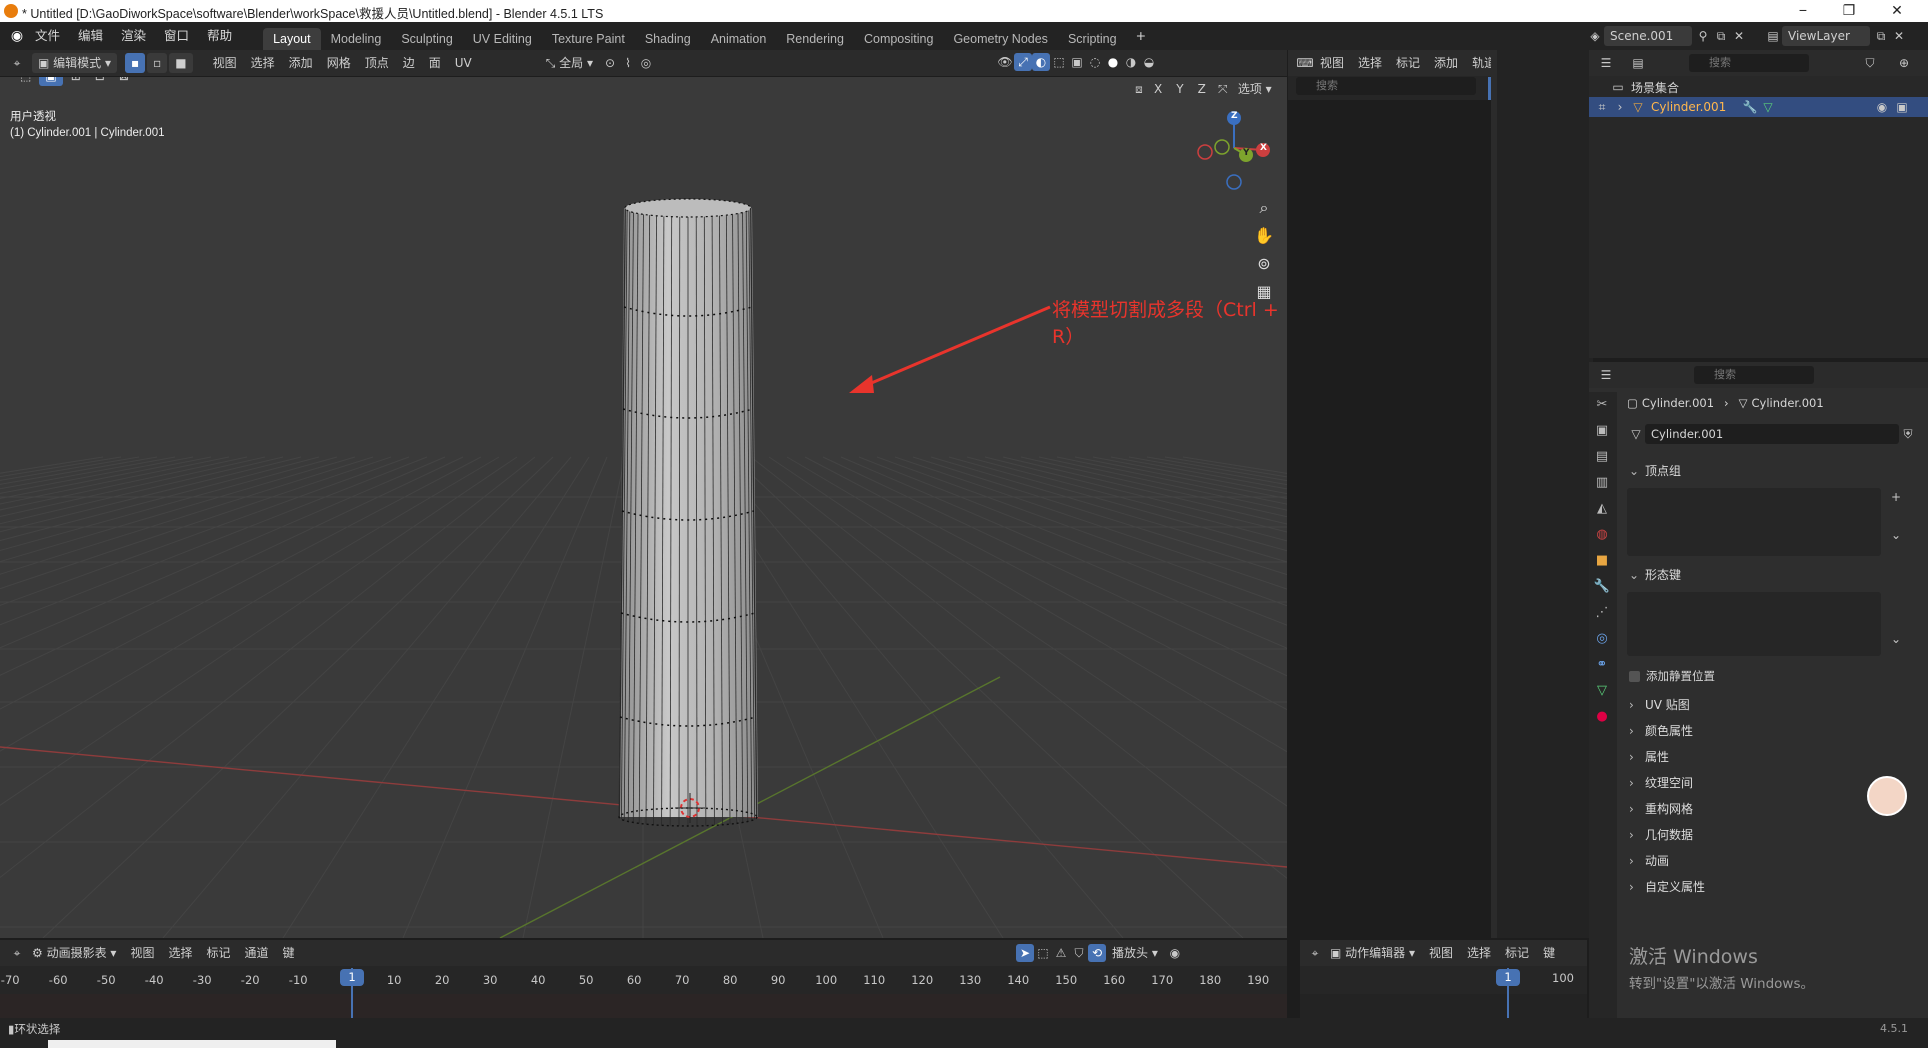 The width and height of the screenshot is (1928, 1048). I want to click on timeline-editor-selector: ⚙ 动画摄影表 ▾, so click(74, 953).